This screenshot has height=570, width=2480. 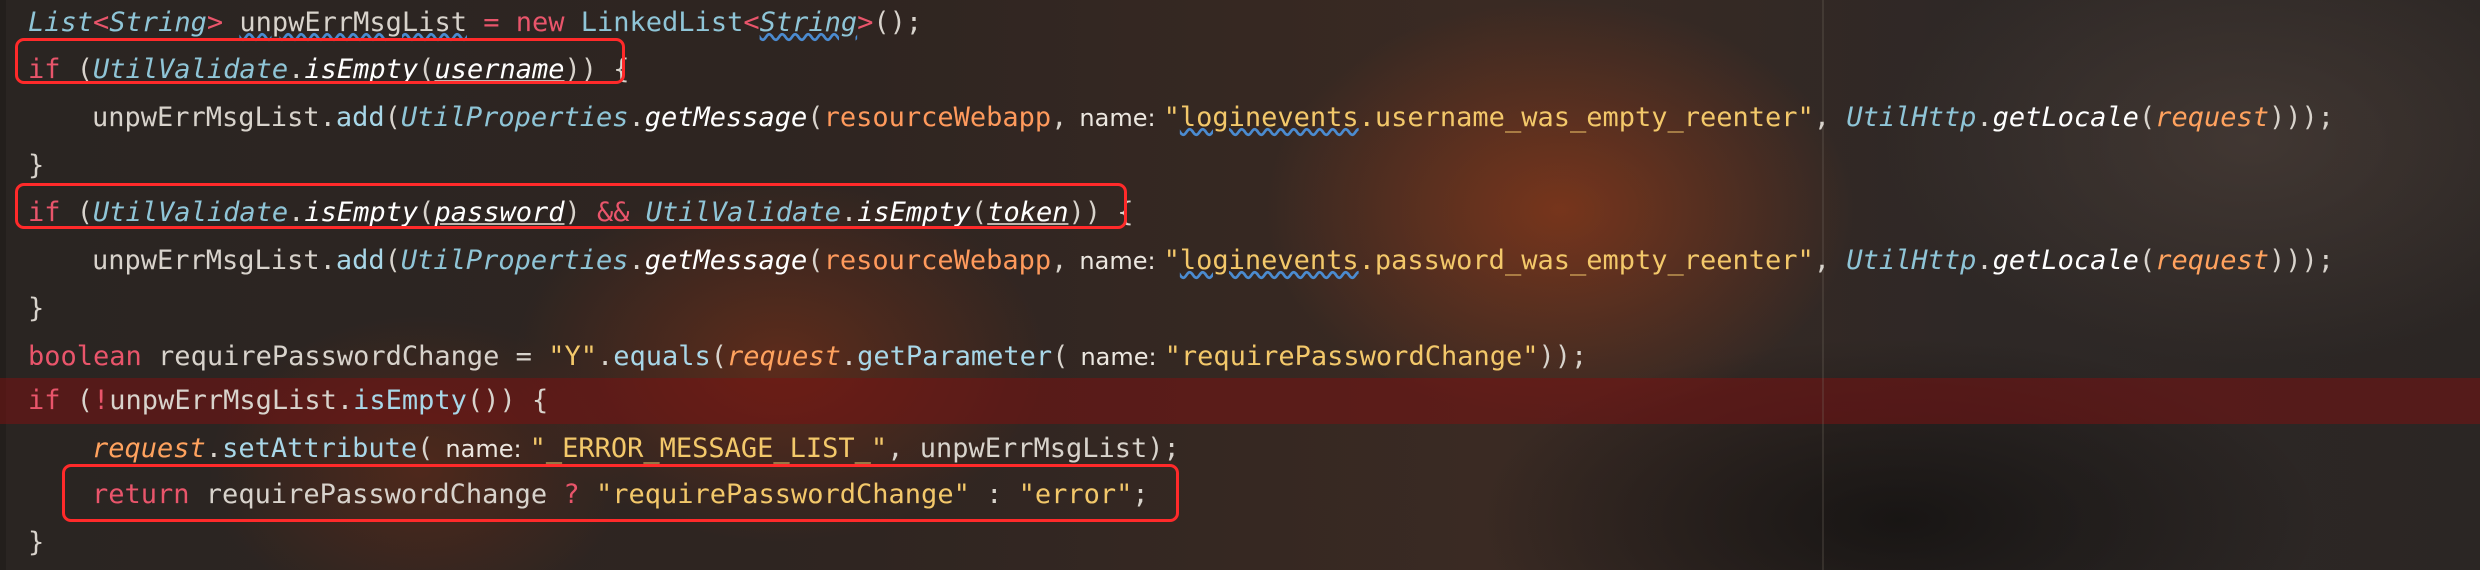 What do you see at coordinates (491, 22) in the screenshot?
I see `code-token: =` at bounding box center [491, 22].